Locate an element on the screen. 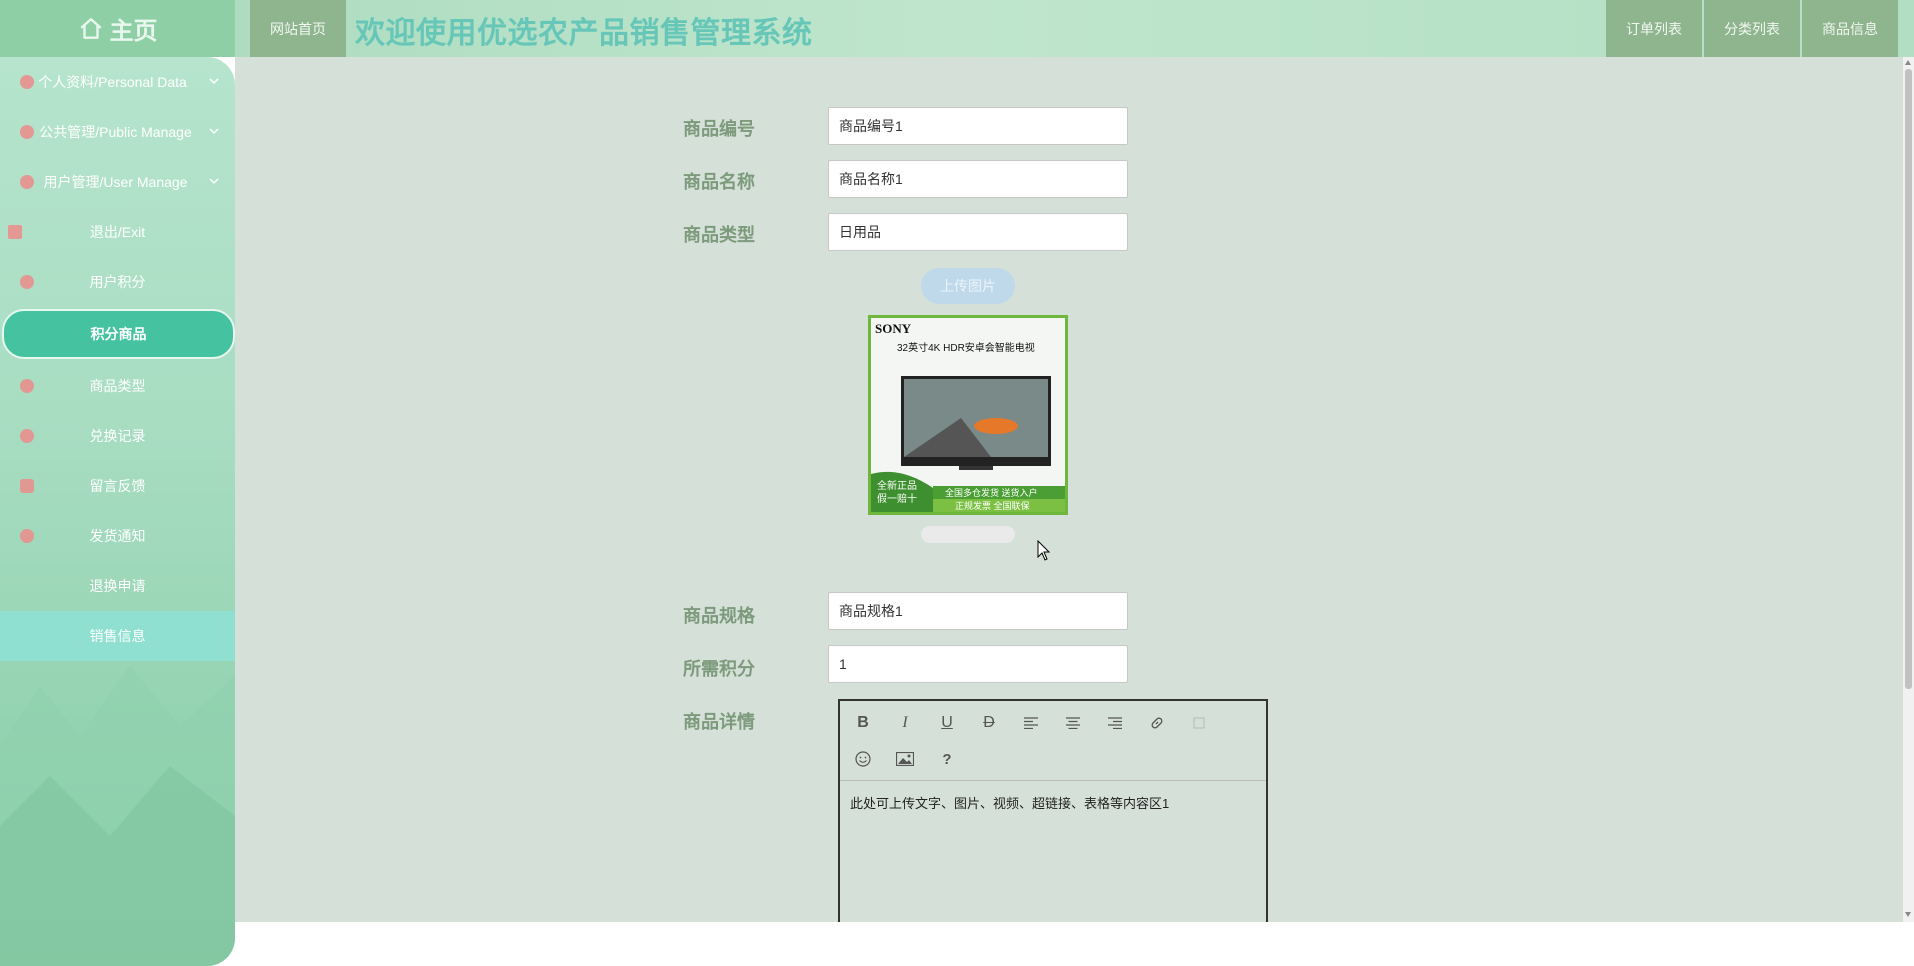  underline-icon: U is located at coordinates (947, 723).